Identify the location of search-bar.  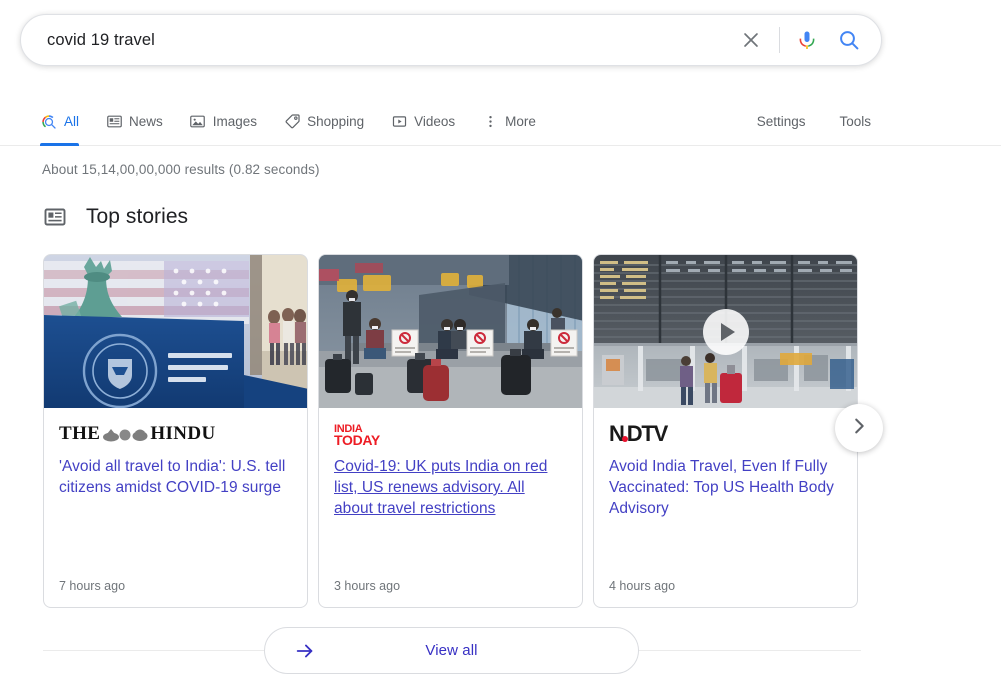
(451, 40).